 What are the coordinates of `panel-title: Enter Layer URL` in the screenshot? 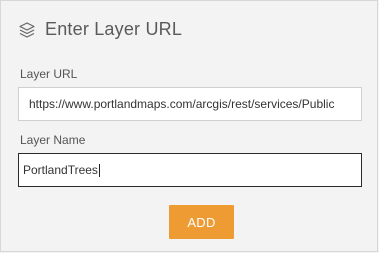 It's located at (114, 29).